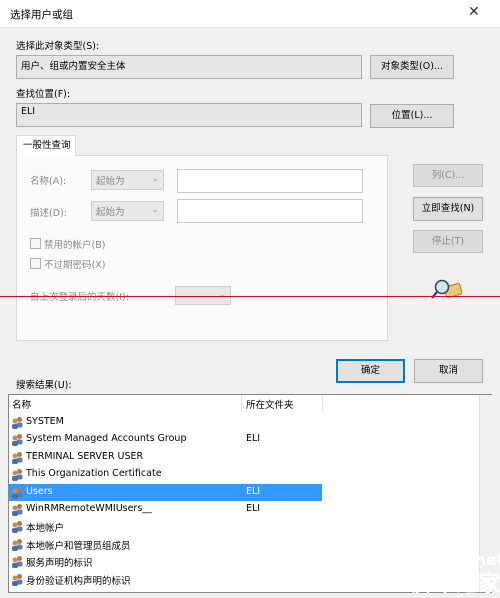  Describe the element at coordinates (240, 457) in the screenshot. I see `table-row: TERMINAL SERVER USER` at that location.